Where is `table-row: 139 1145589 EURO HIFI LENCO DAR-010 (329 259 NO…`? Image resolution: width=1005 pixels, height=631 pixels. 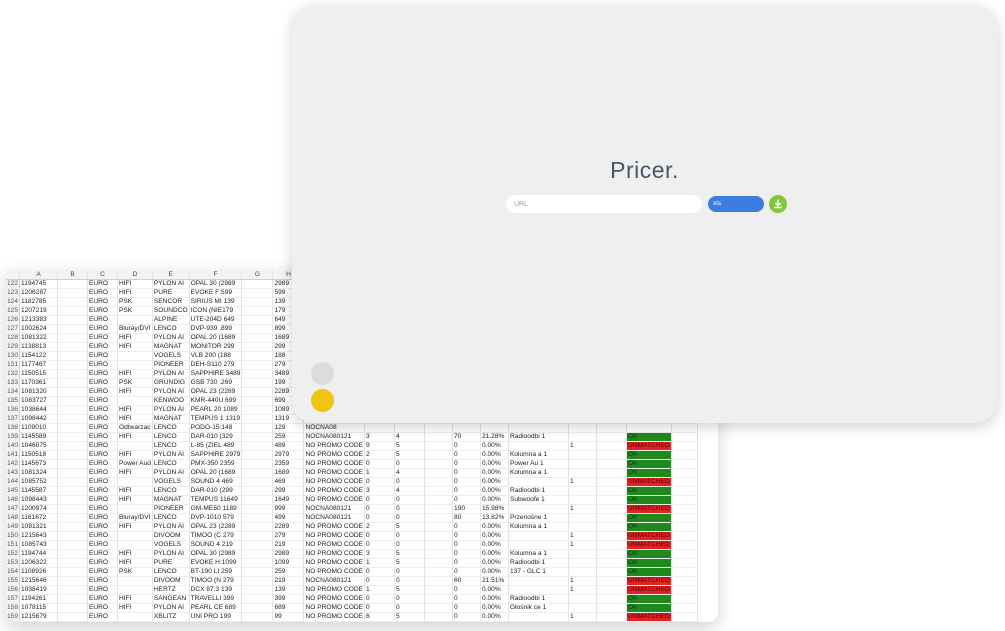
table-row: 139 1145589 EURO HIFI LENCO DAR-010 (329 259 NO… is located at coordinates (352, 437).